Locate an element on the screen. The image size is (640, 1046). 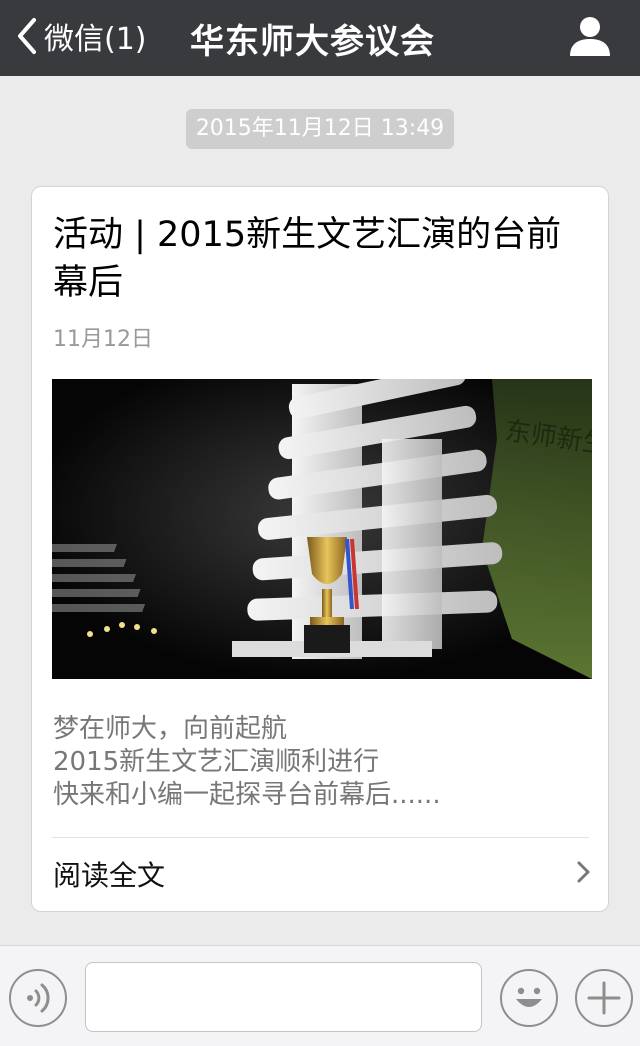
person-icon is located at coordinates (590, 36).